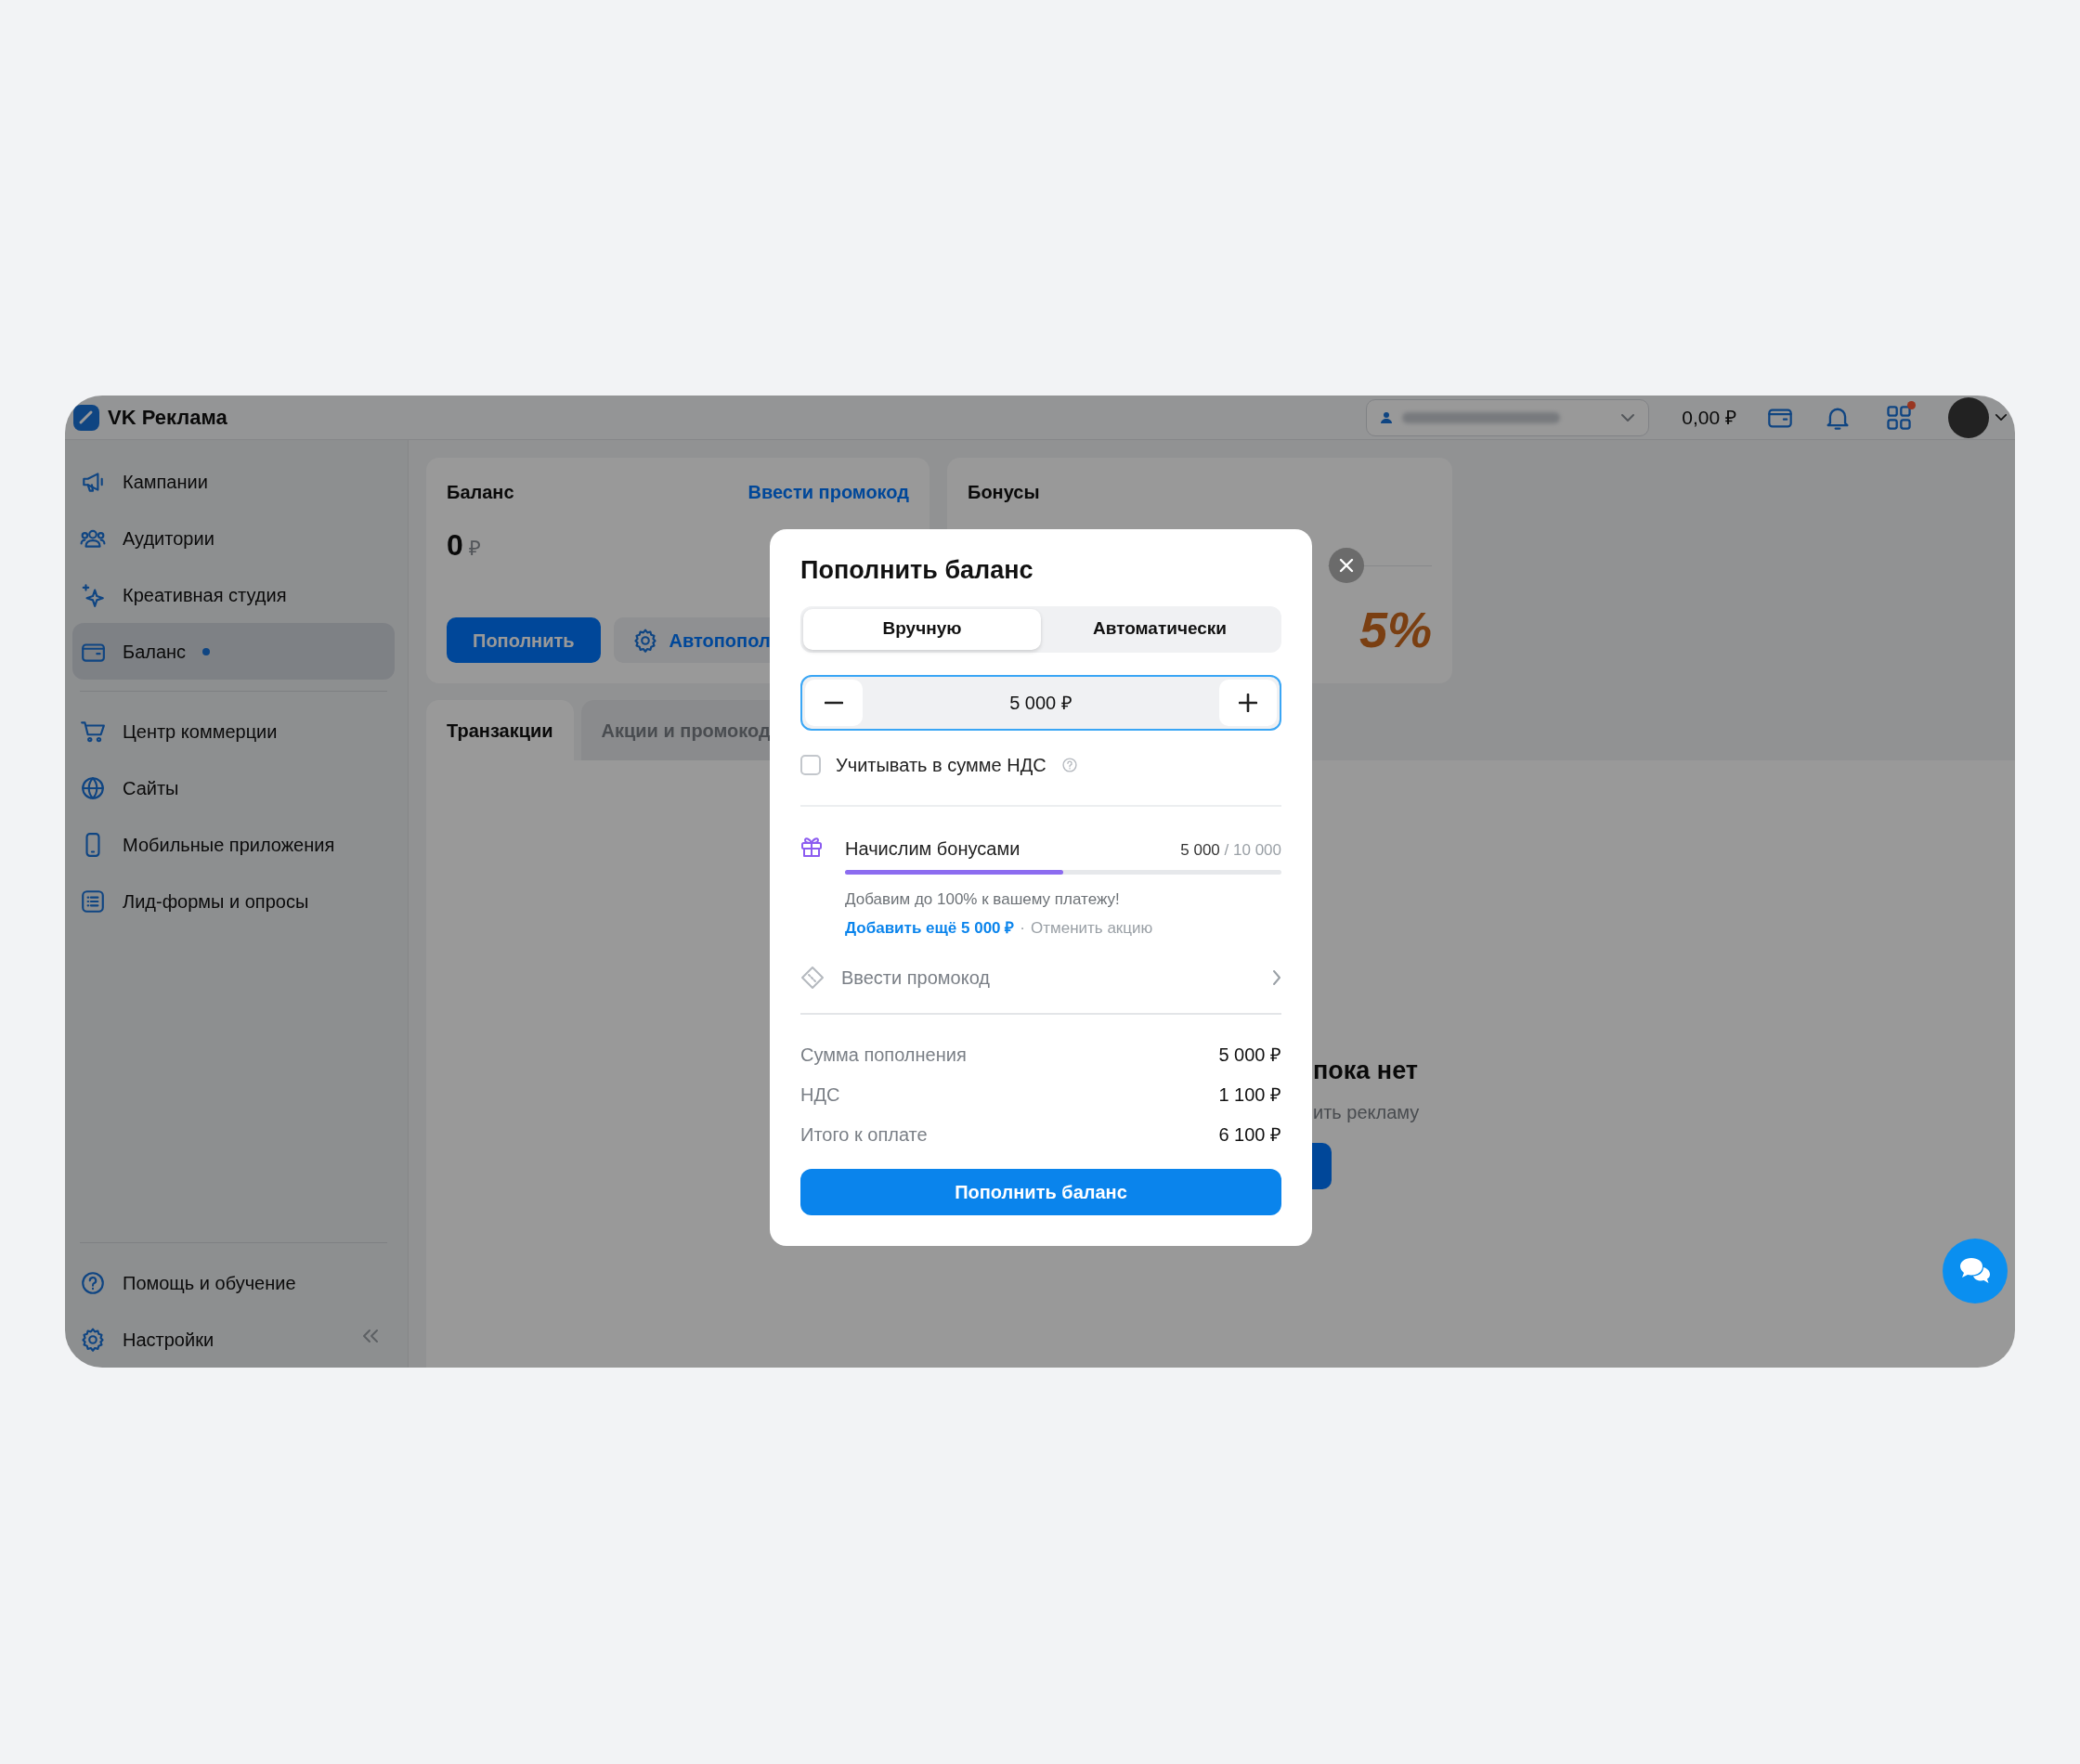 The image size is (2080, 1764). I want to click on minus-icon, so click(834, 702).